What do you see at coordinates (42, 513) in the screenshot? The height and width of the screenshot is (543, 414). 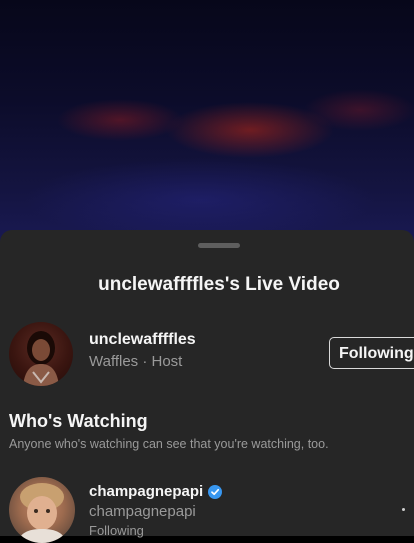 I see `viewer-avatar-image` at bounding box center [42, 513].